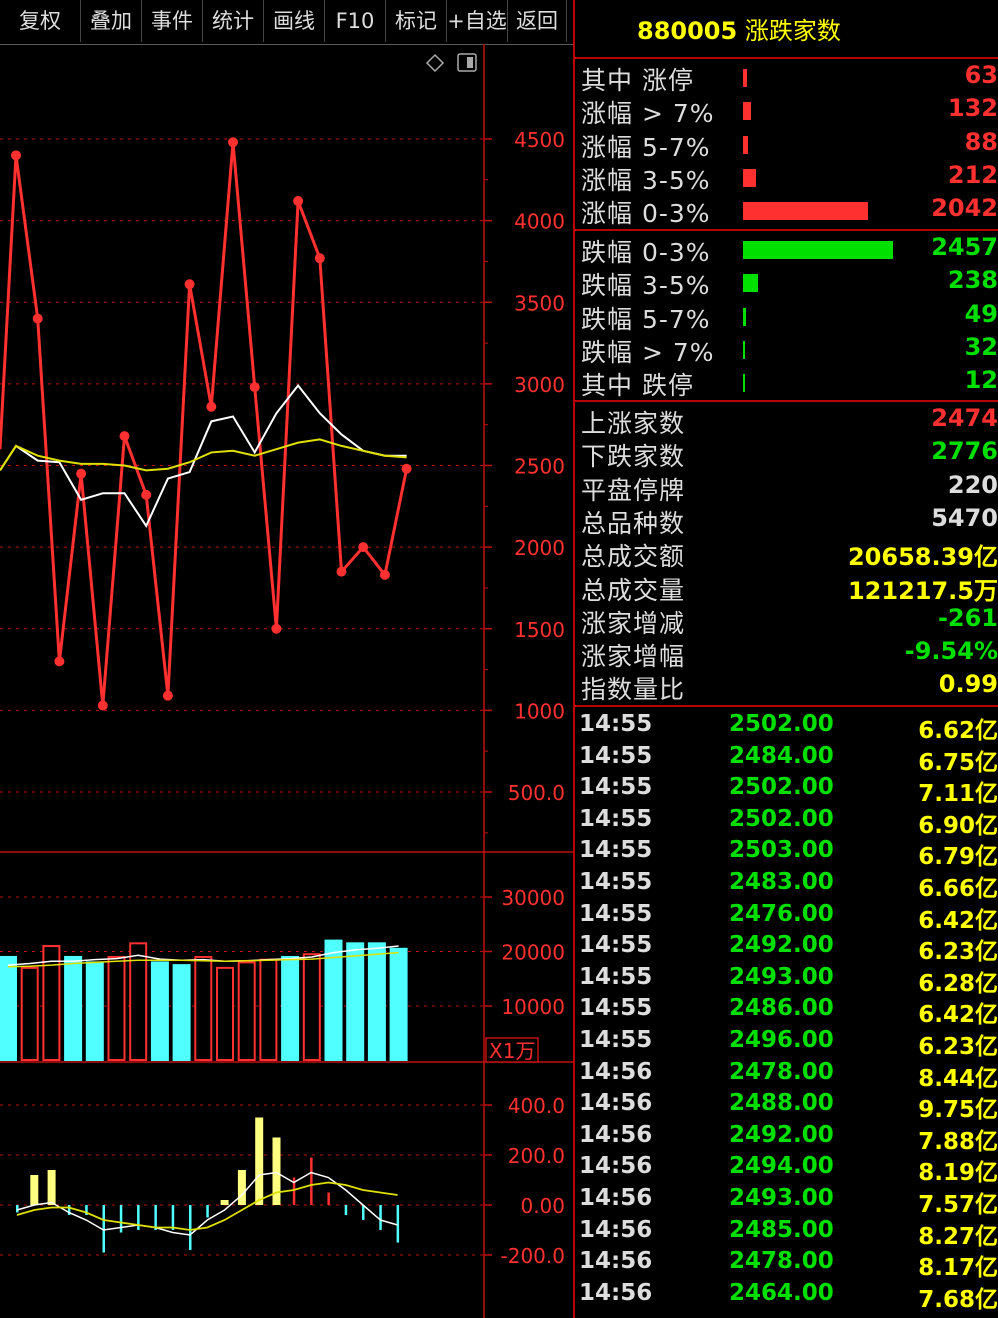  I want to click on tick-row: 14:55 2503.00 6.79亿, so click(788, 853).